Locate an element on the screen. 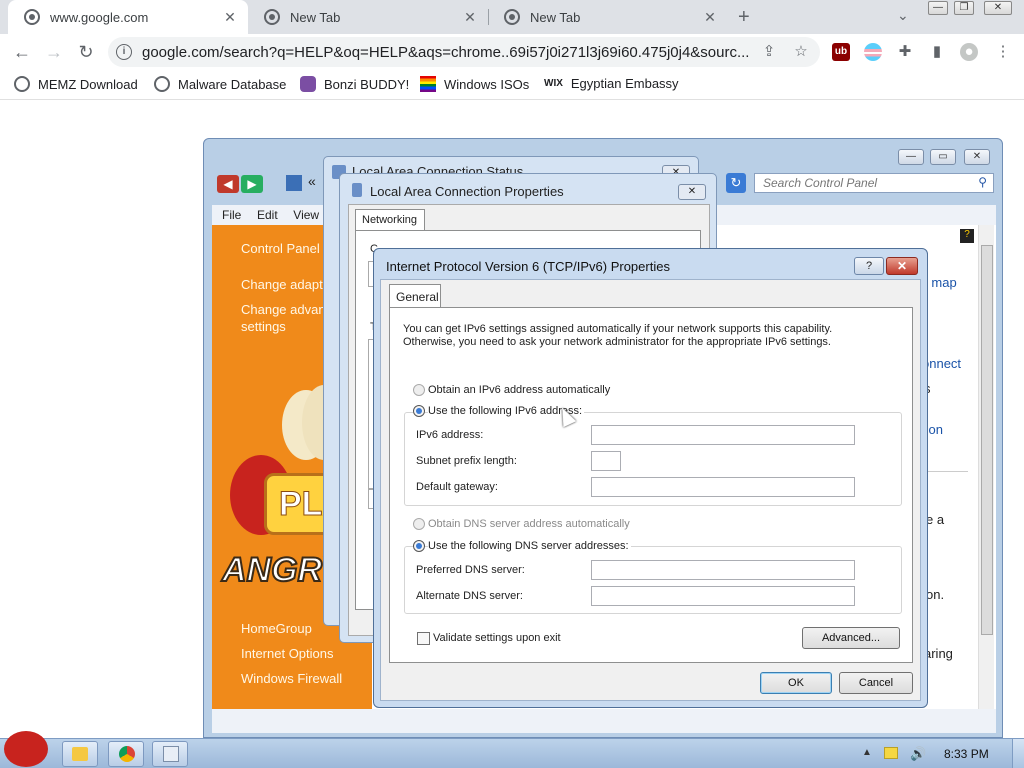 Image resolution: width=1024 pixels, height=768 pixels. new-tab-plus-icon: + is located at coordinates (744, 17).